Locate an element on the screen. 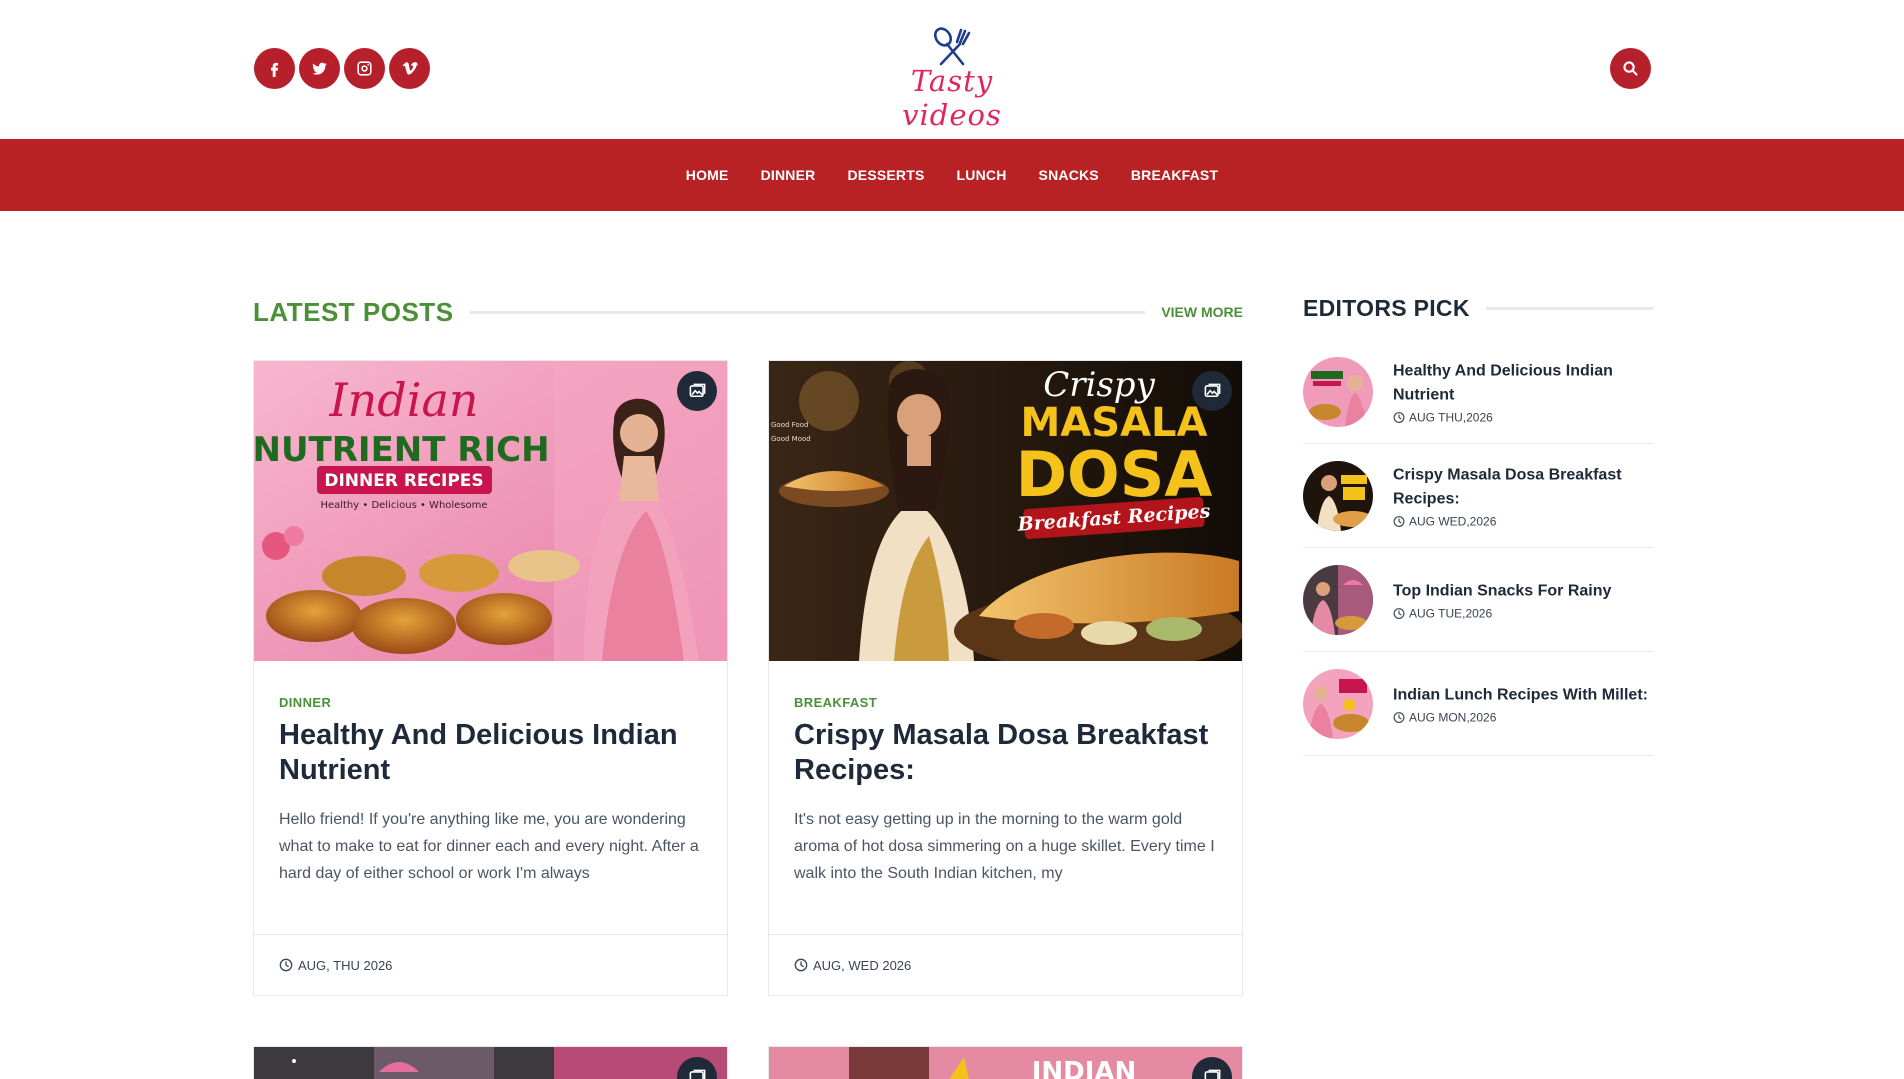 This screenshot has height=1079, width=1904. editors-pick-item-title: Healthy And Delicious Indian Nutrient is located at coordinates (1523, 383).